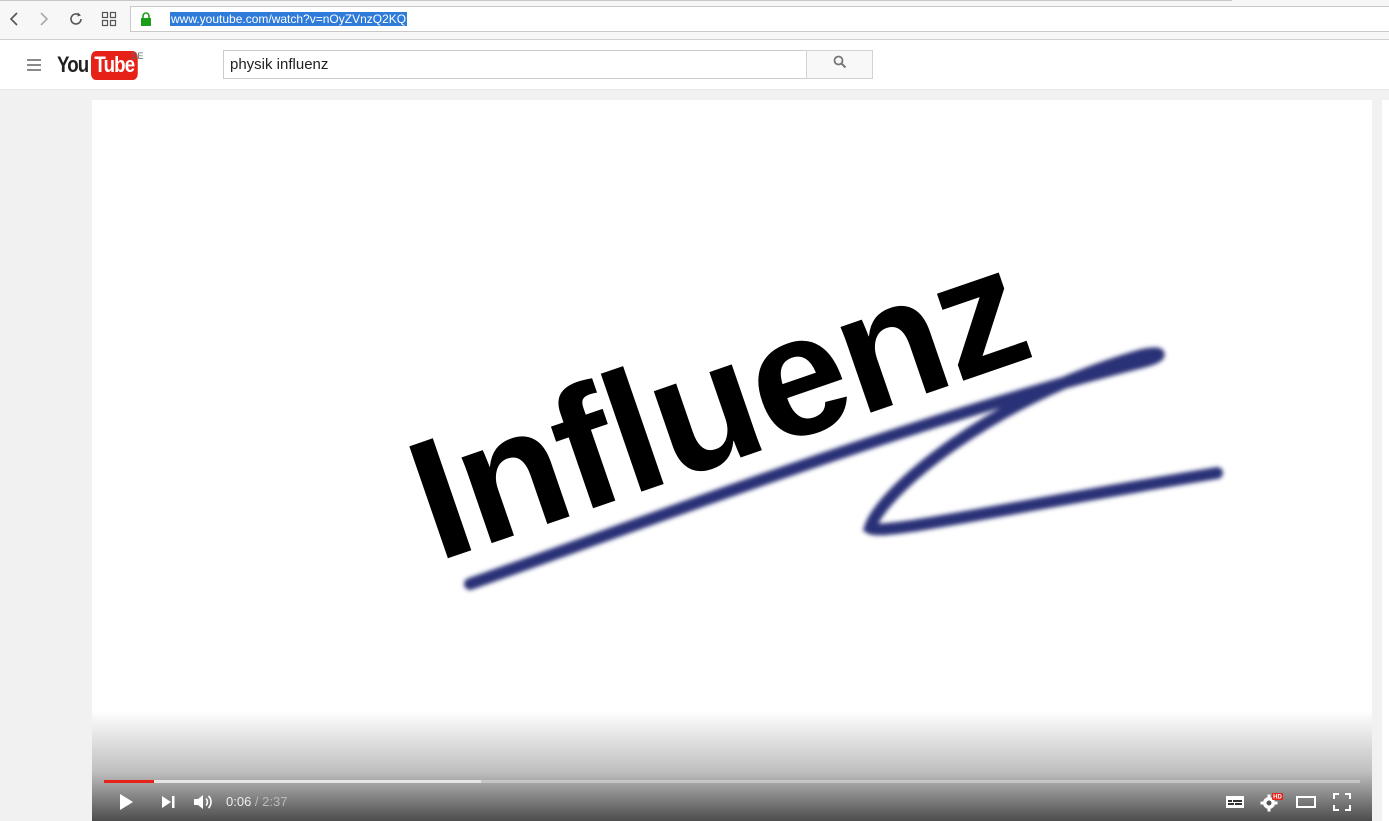 The height and width of the screenshot is (821, 1389). What do you see at coordinates (73, 64) in the screenshot?
I see `logo-you-text: You` at bounding box center [73, 64].